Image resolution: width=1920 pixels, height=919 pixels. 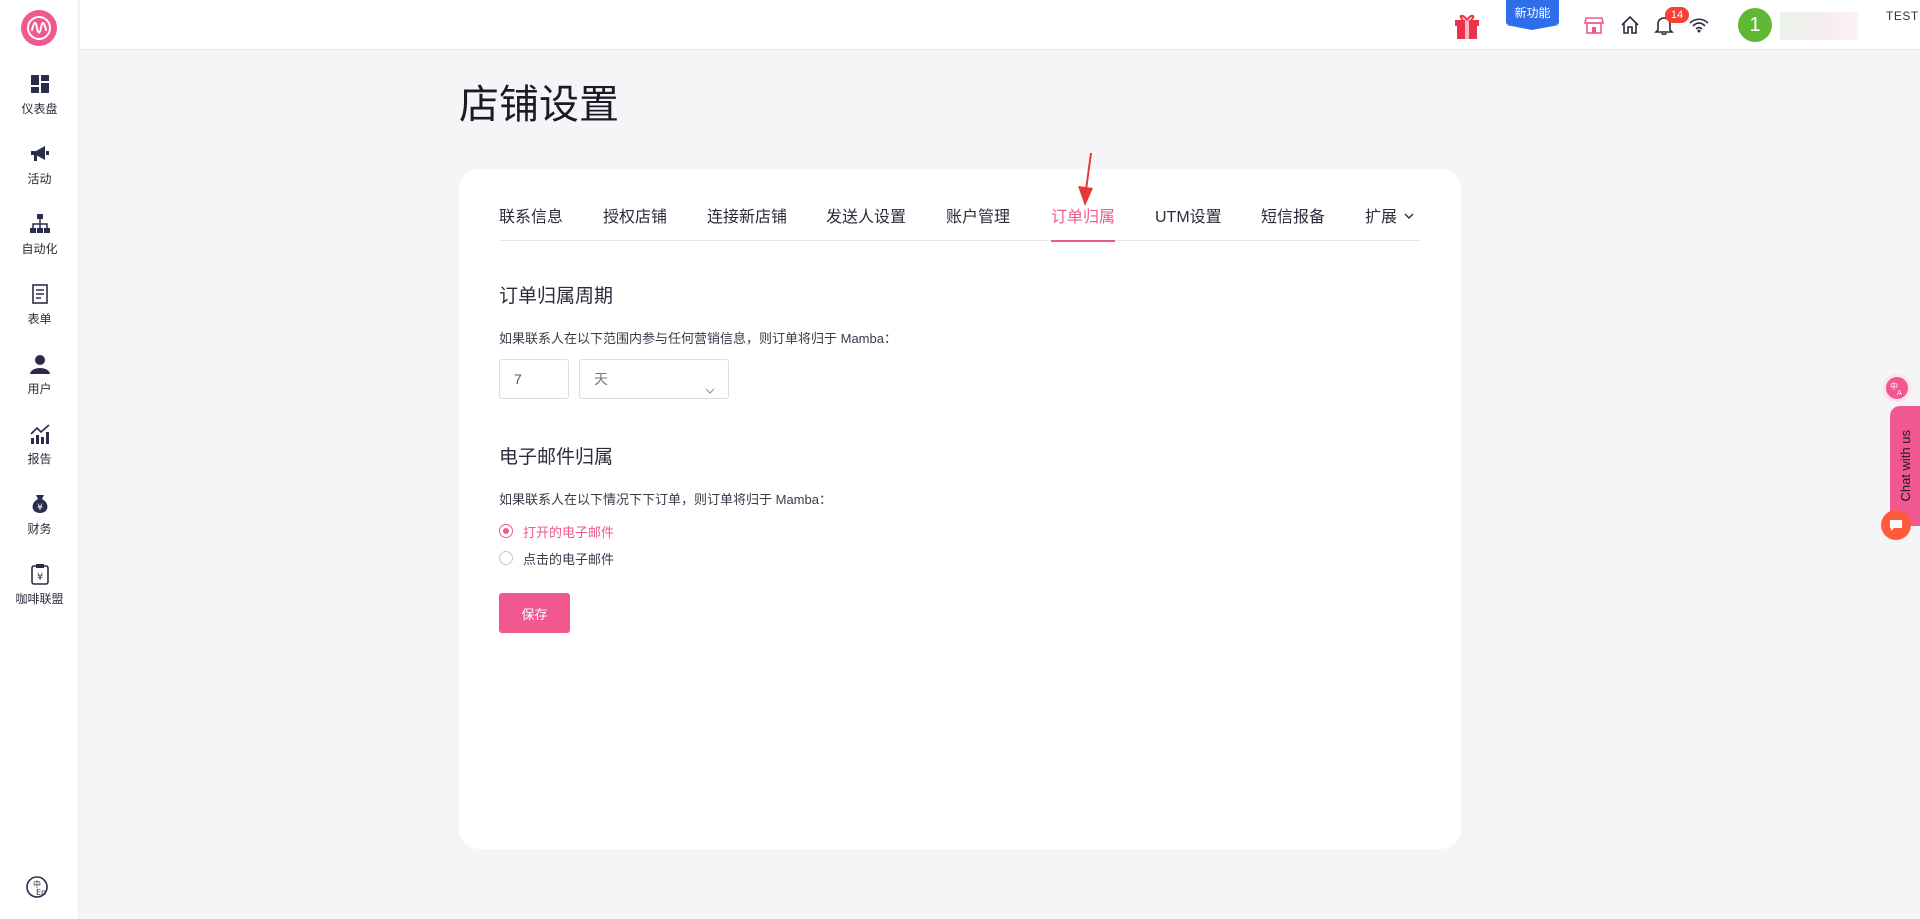 I want to click on money-bag-icon: ¥, so click(x=40, y=504).